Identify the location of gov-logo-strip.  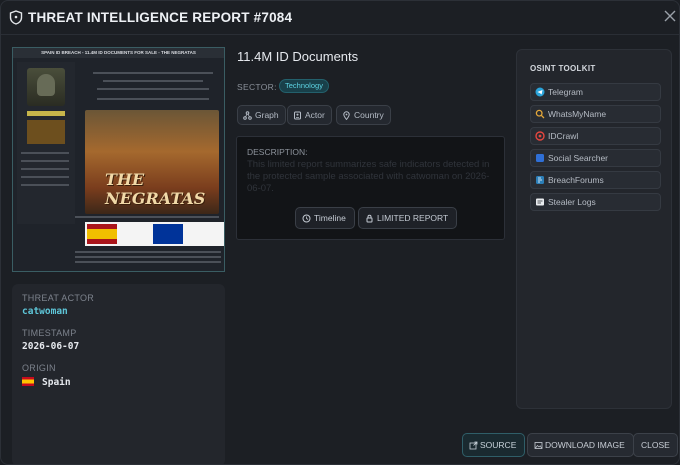
(154, 234).